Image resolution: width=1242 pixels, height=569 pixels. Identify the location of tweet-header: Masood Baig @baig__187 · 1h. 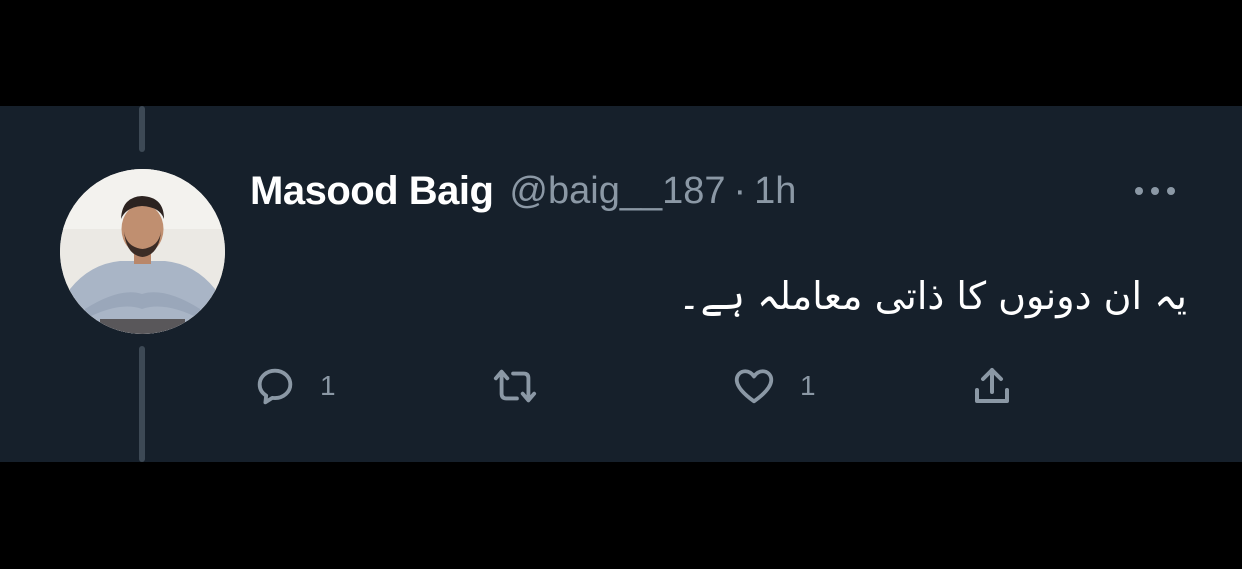
(523, 191).